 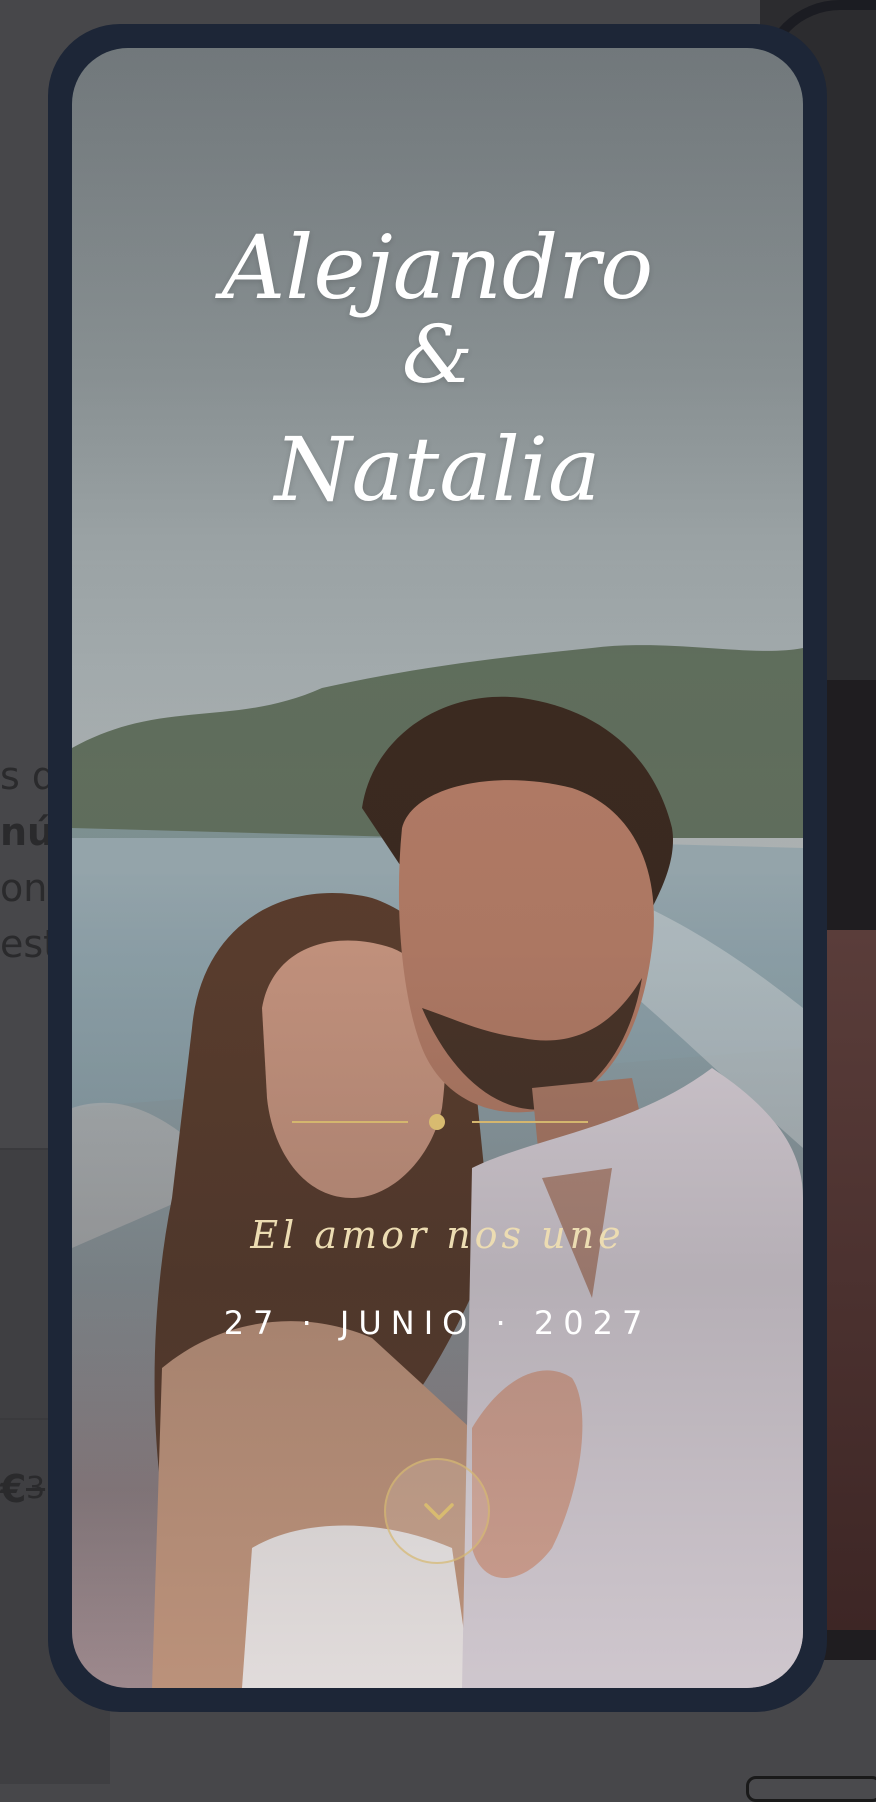 What do you see at coordinates (27, 832) in the screenshot?
I see `bg-text-line-2: nú` at bounding box center [27, 832].